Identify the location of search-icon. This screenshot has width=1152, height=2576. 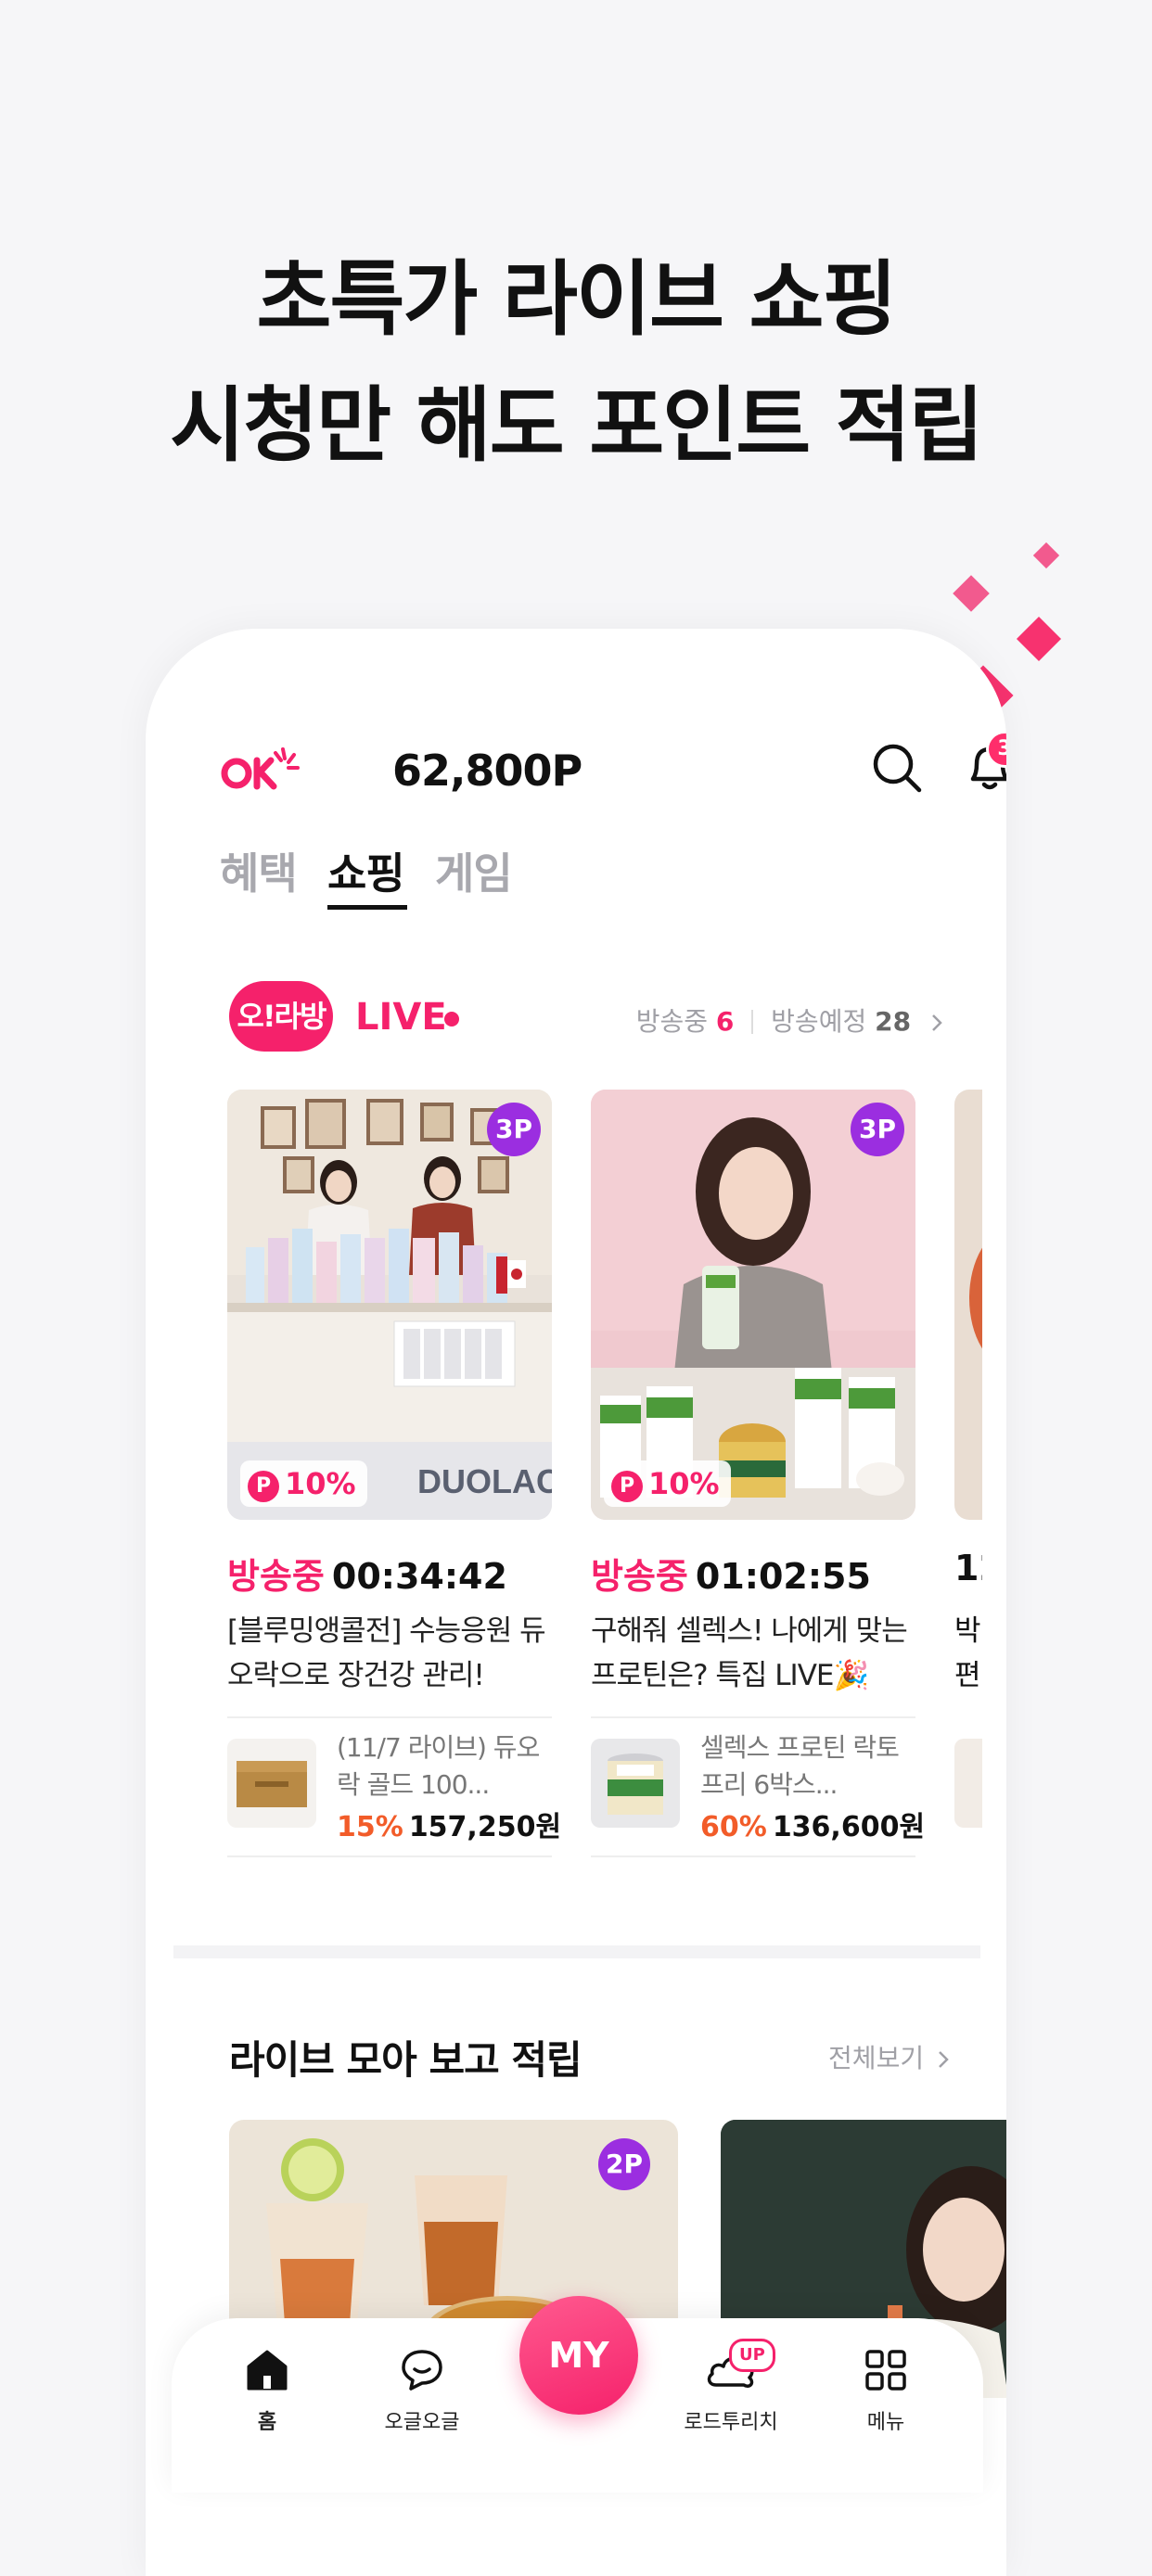
(897, 768).